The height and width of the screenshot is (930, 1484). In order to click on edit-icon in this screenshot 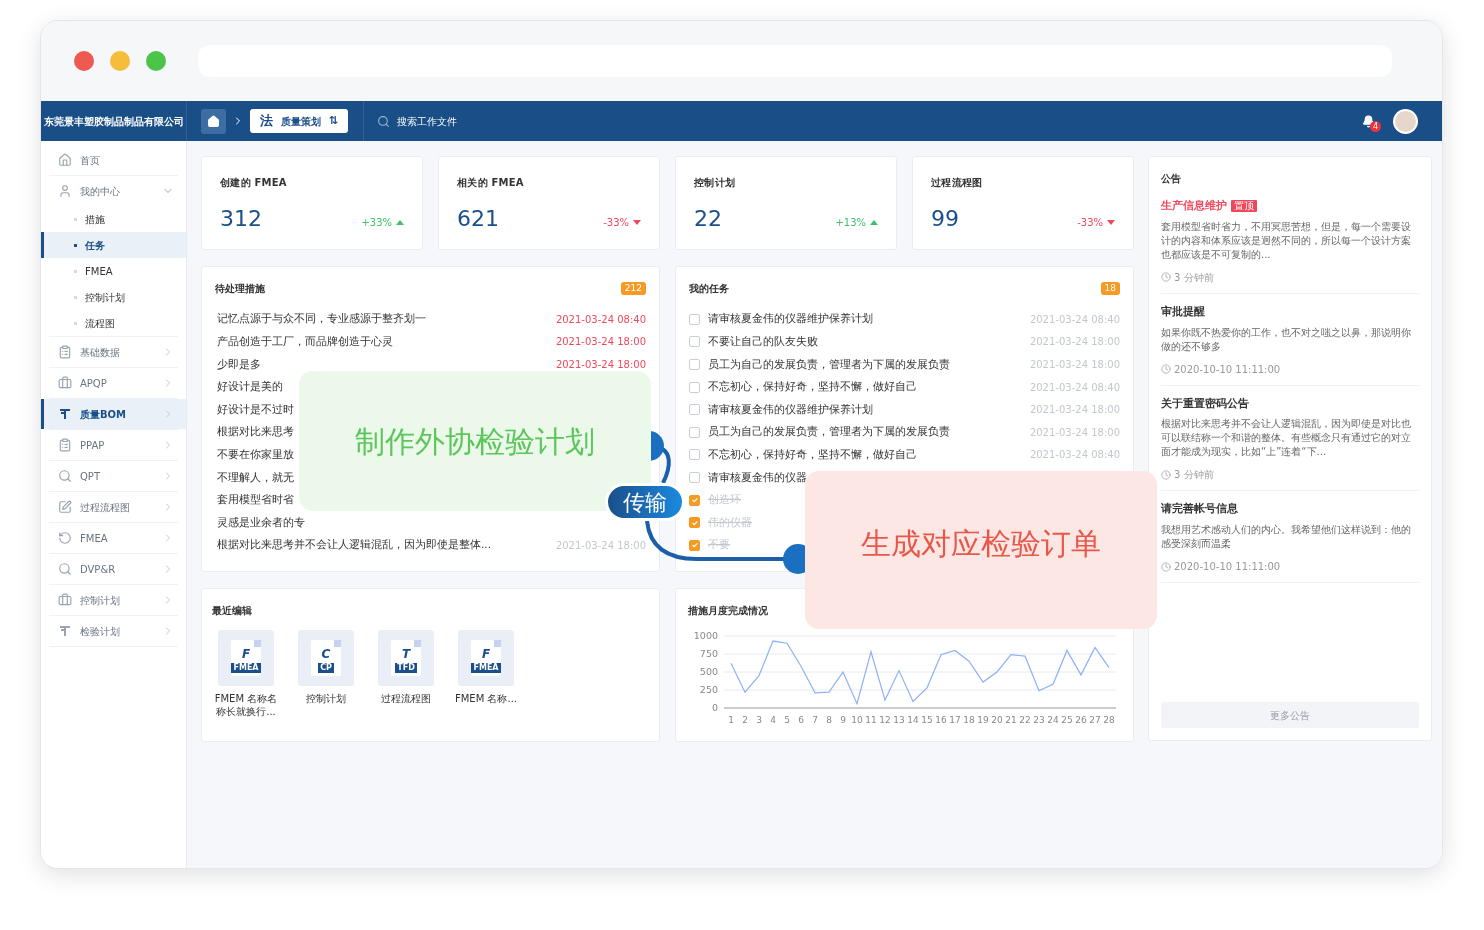, I will do `click(65, 507)`.